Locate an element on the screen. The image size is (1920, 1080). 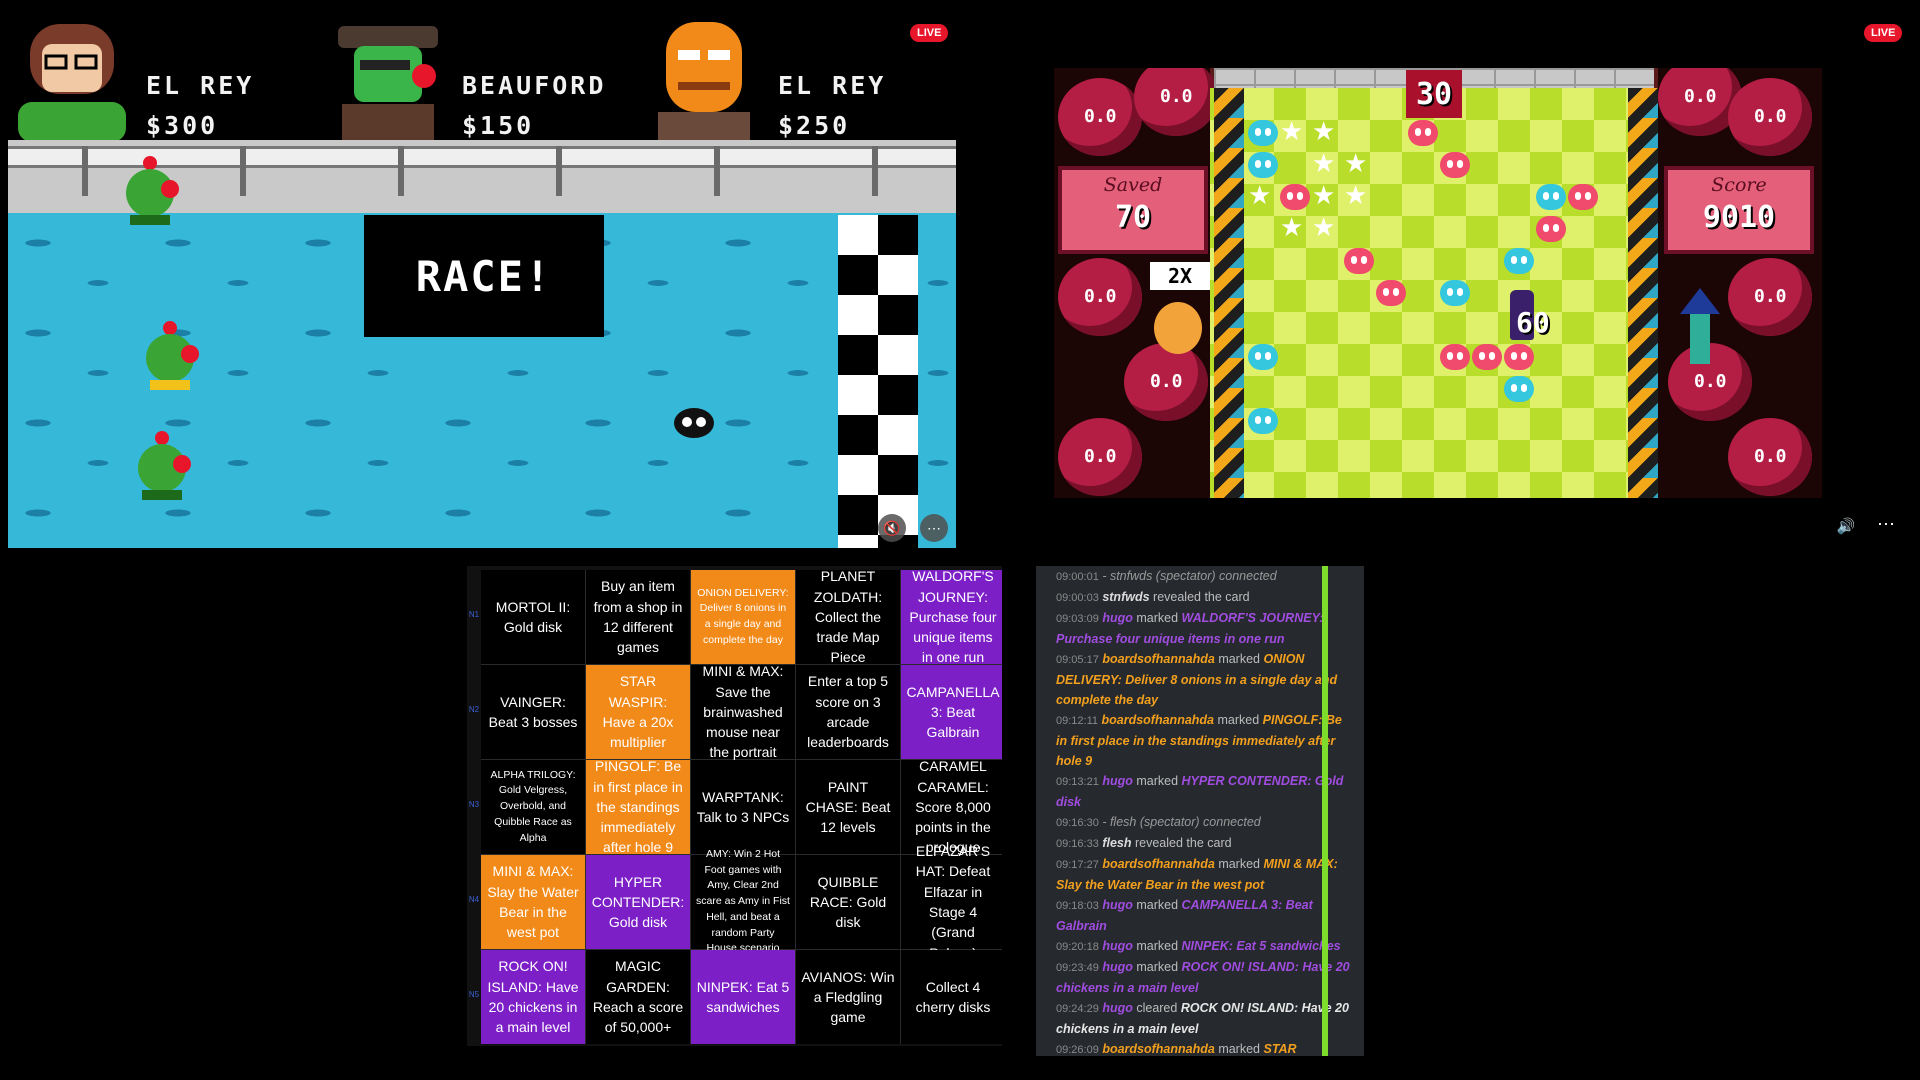
player-1-money: $300 is located at coordinates (182, 125).